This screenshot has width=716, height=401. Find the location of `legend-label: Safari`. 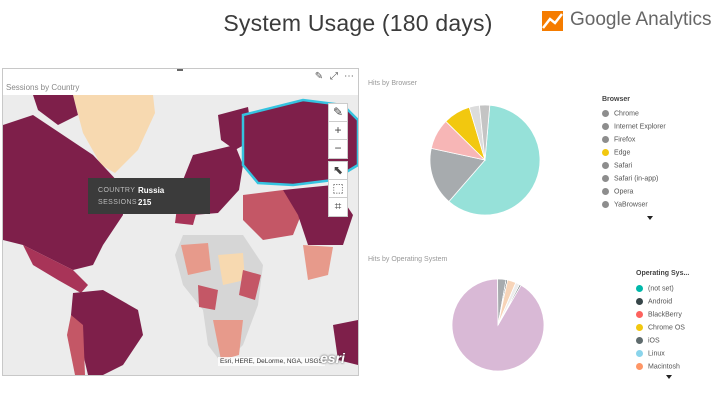

legend-label: Safari is located at coordinates (623, 166).